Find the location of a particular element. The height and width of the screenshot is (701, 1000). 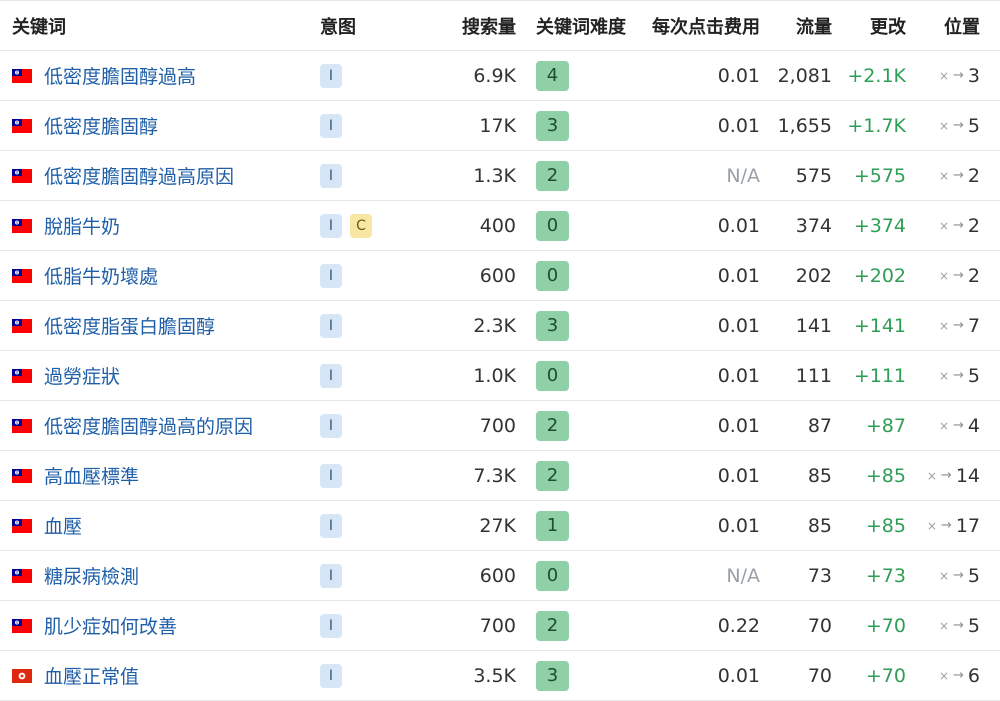

keyword-cell: 低密度膽固醇過高的原因 is located at coordinates (162, 425).